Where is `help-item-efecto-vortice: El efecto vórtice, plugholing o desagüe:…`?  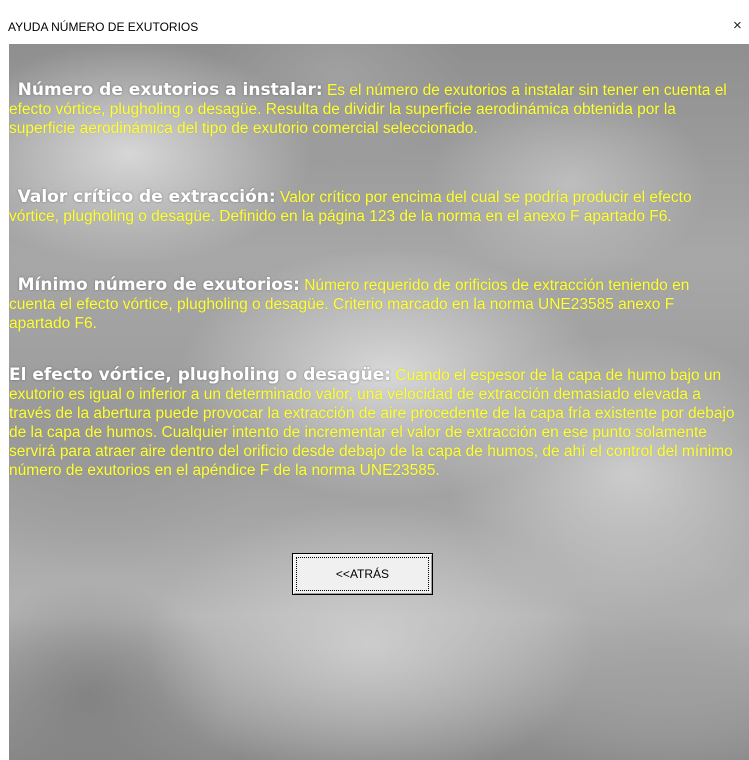
help-item-efecto-vortice: El efecto vórtice, plugholing o desagüe:… is located at coordinates (373, 423).